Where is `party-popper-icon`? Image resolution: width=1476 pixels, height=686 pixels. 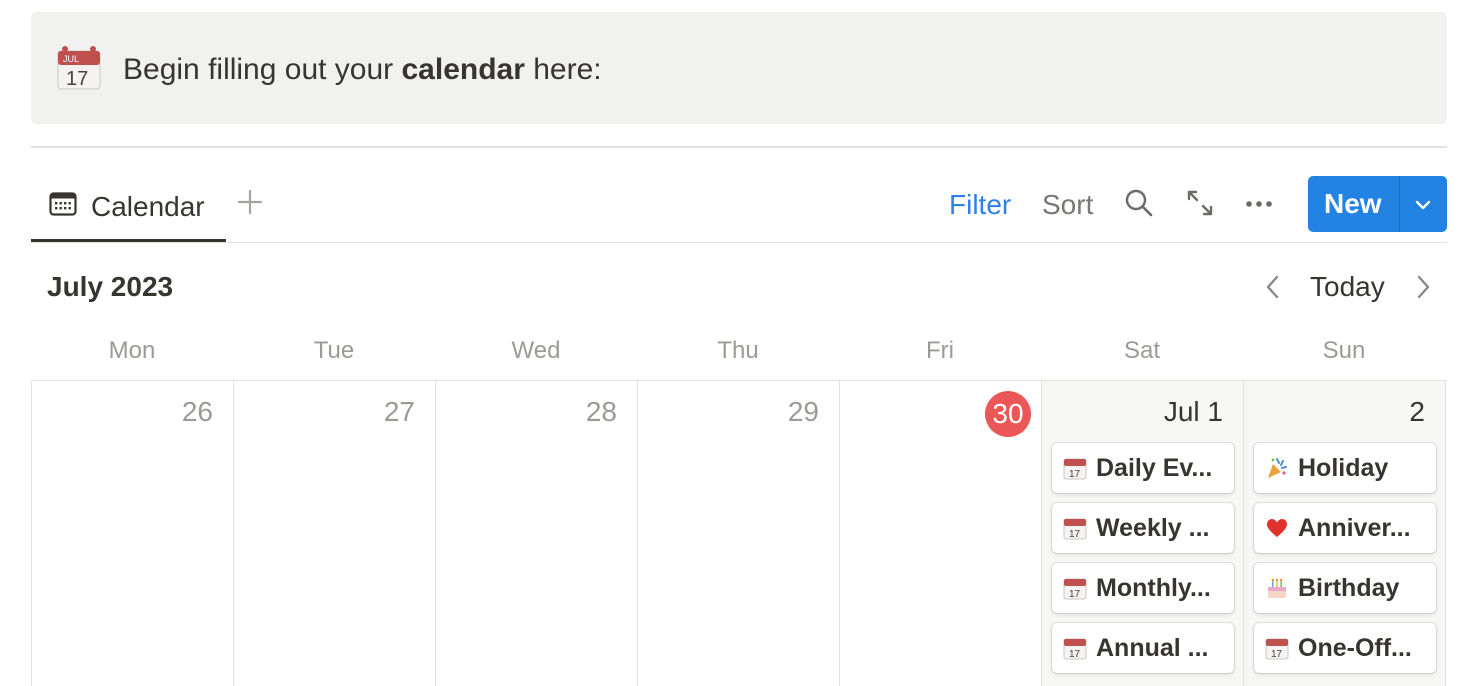 party-popper-icon is located at coordinates (1277, 468).